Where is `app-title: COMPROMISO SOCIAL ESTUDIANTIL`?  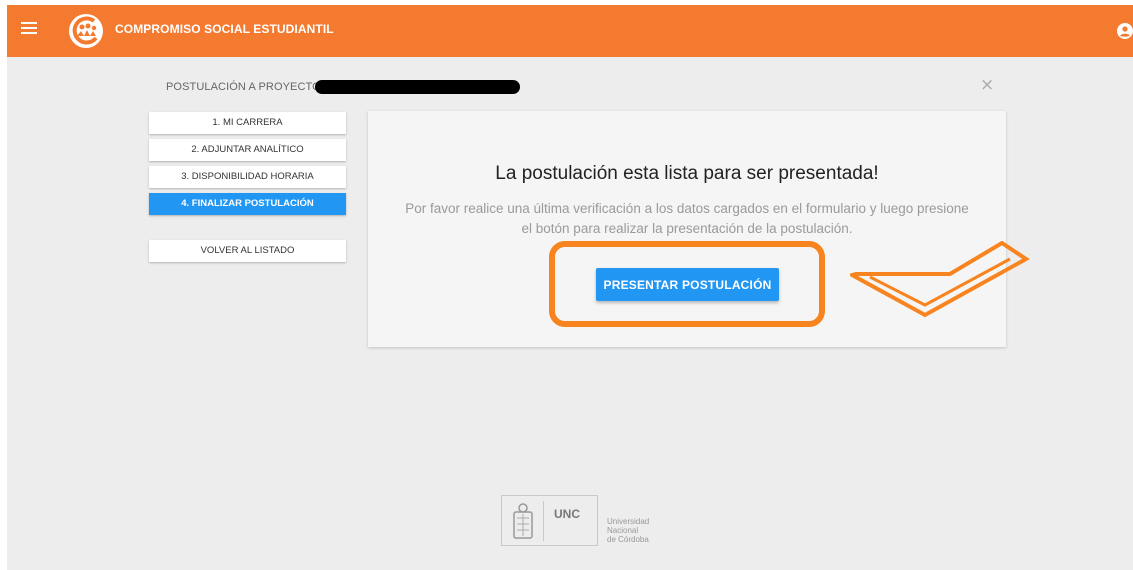
app-title: COMPROMISO SOCIAL ESTUDIANTIL is located at coordinates (224, 29).